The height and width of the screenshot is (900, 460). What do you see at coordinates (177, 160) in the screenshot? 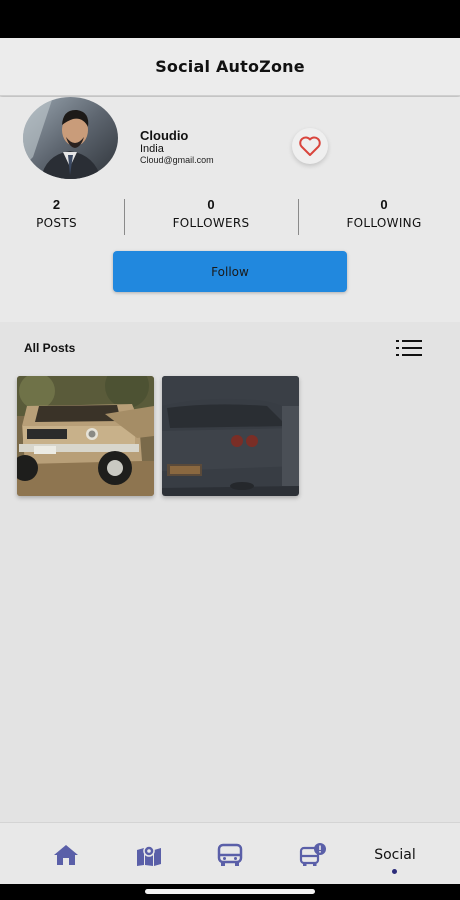
I see `profile-email: Cloud@gmail.com` at bounding box center [177, 160].